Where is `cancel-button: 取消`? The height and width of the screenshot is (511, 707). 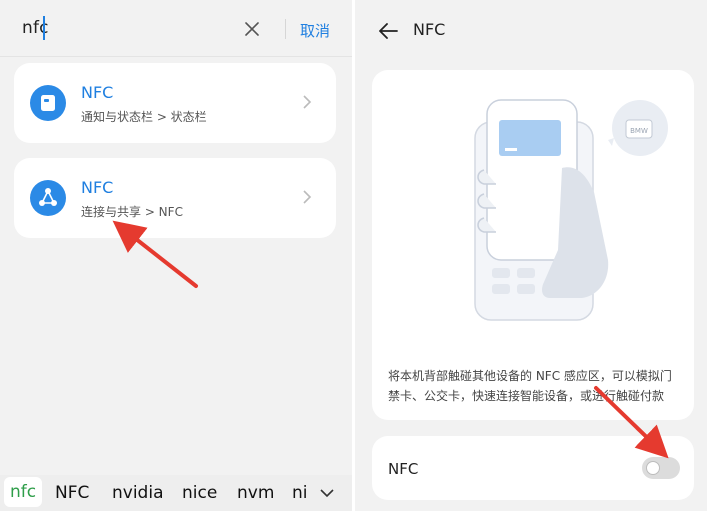 cancel-button: 取消 is located at coordinates (315, 30).